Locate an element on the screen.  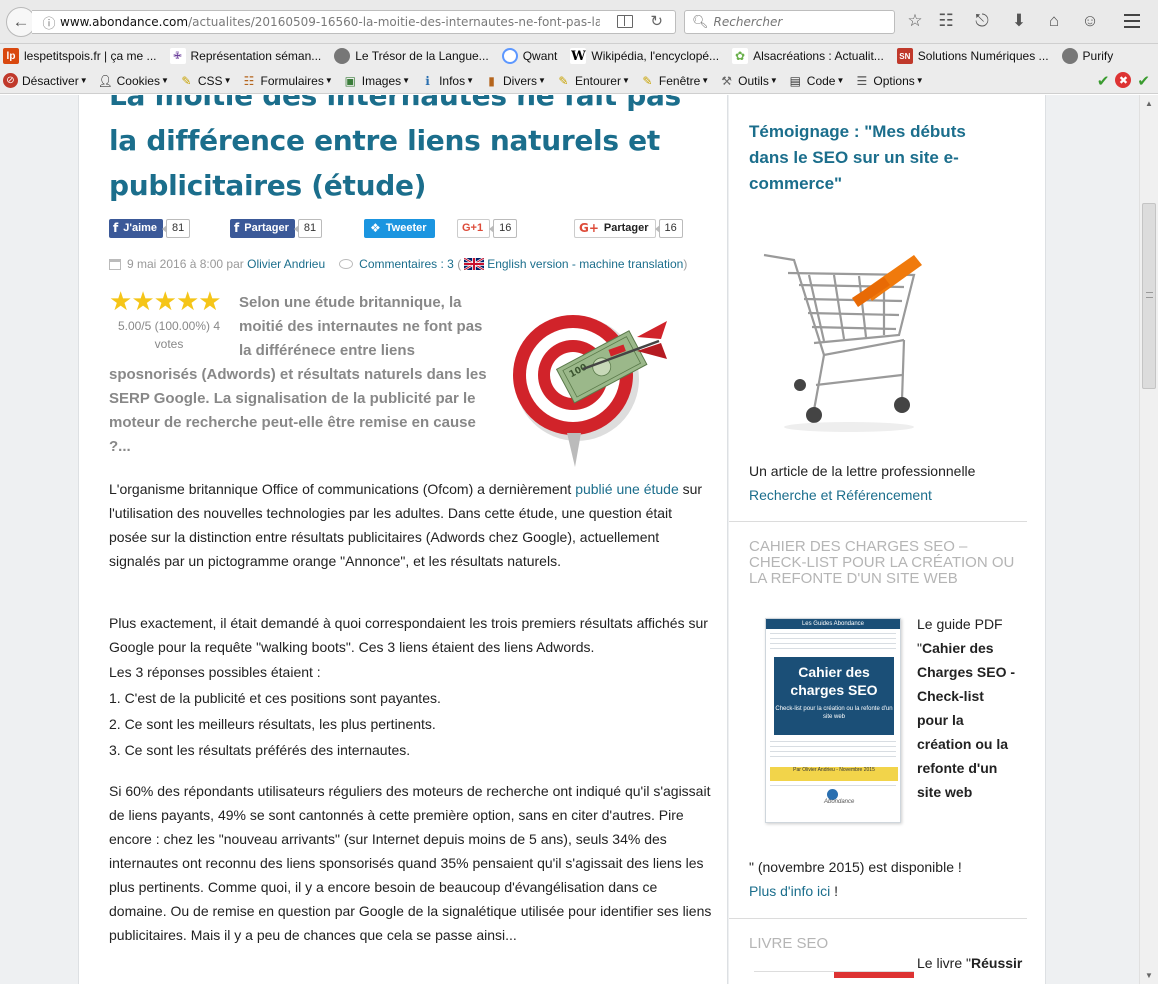
share-twitter: ❖ Tweeter is located at coordinates (399, 228).